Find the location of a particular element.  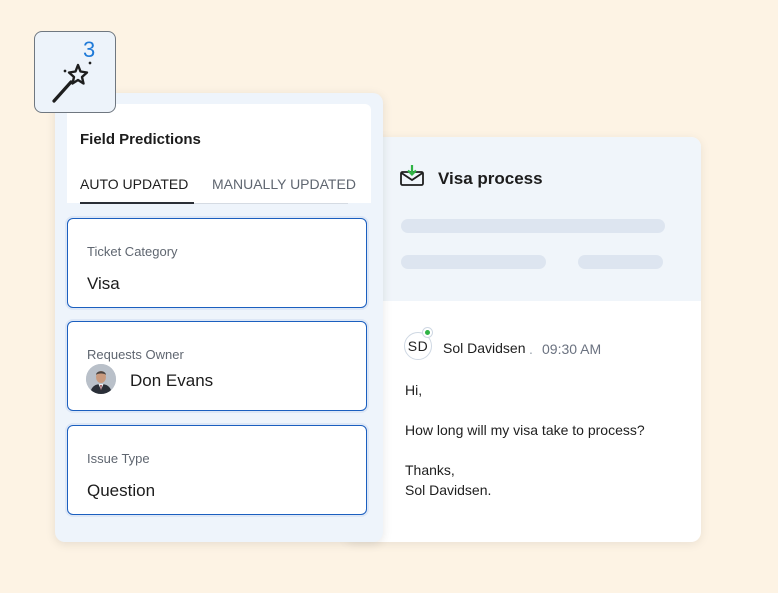

sender-name: Sol Davidsen is located at coordinates (484, 348).